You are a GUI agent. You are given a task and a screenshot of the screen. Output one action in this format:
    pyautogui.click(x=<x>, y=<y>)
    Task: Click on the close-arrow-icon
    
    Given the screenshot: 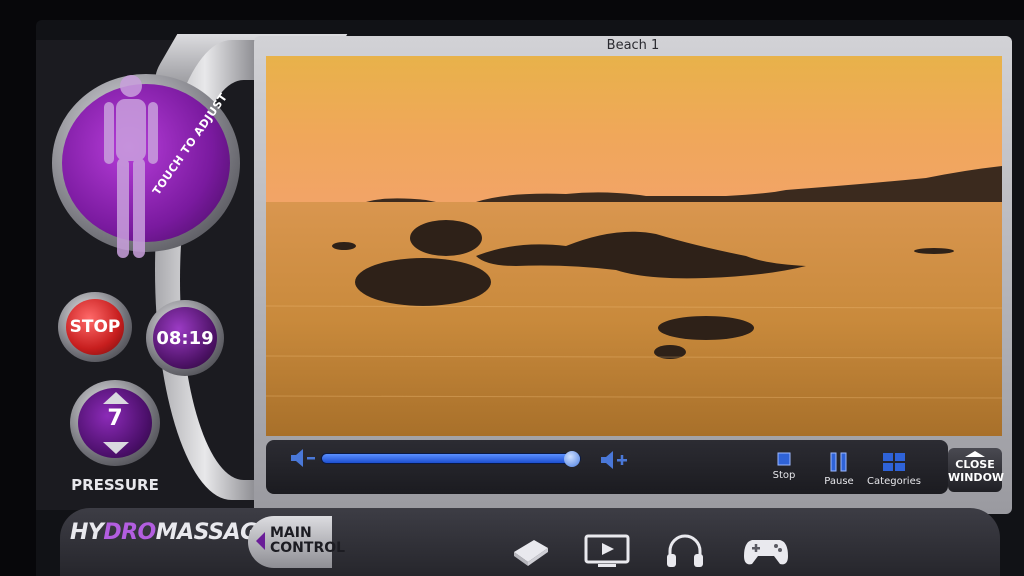 What is the action you would take?
    pyautogui.click(x=975, y=454)
    